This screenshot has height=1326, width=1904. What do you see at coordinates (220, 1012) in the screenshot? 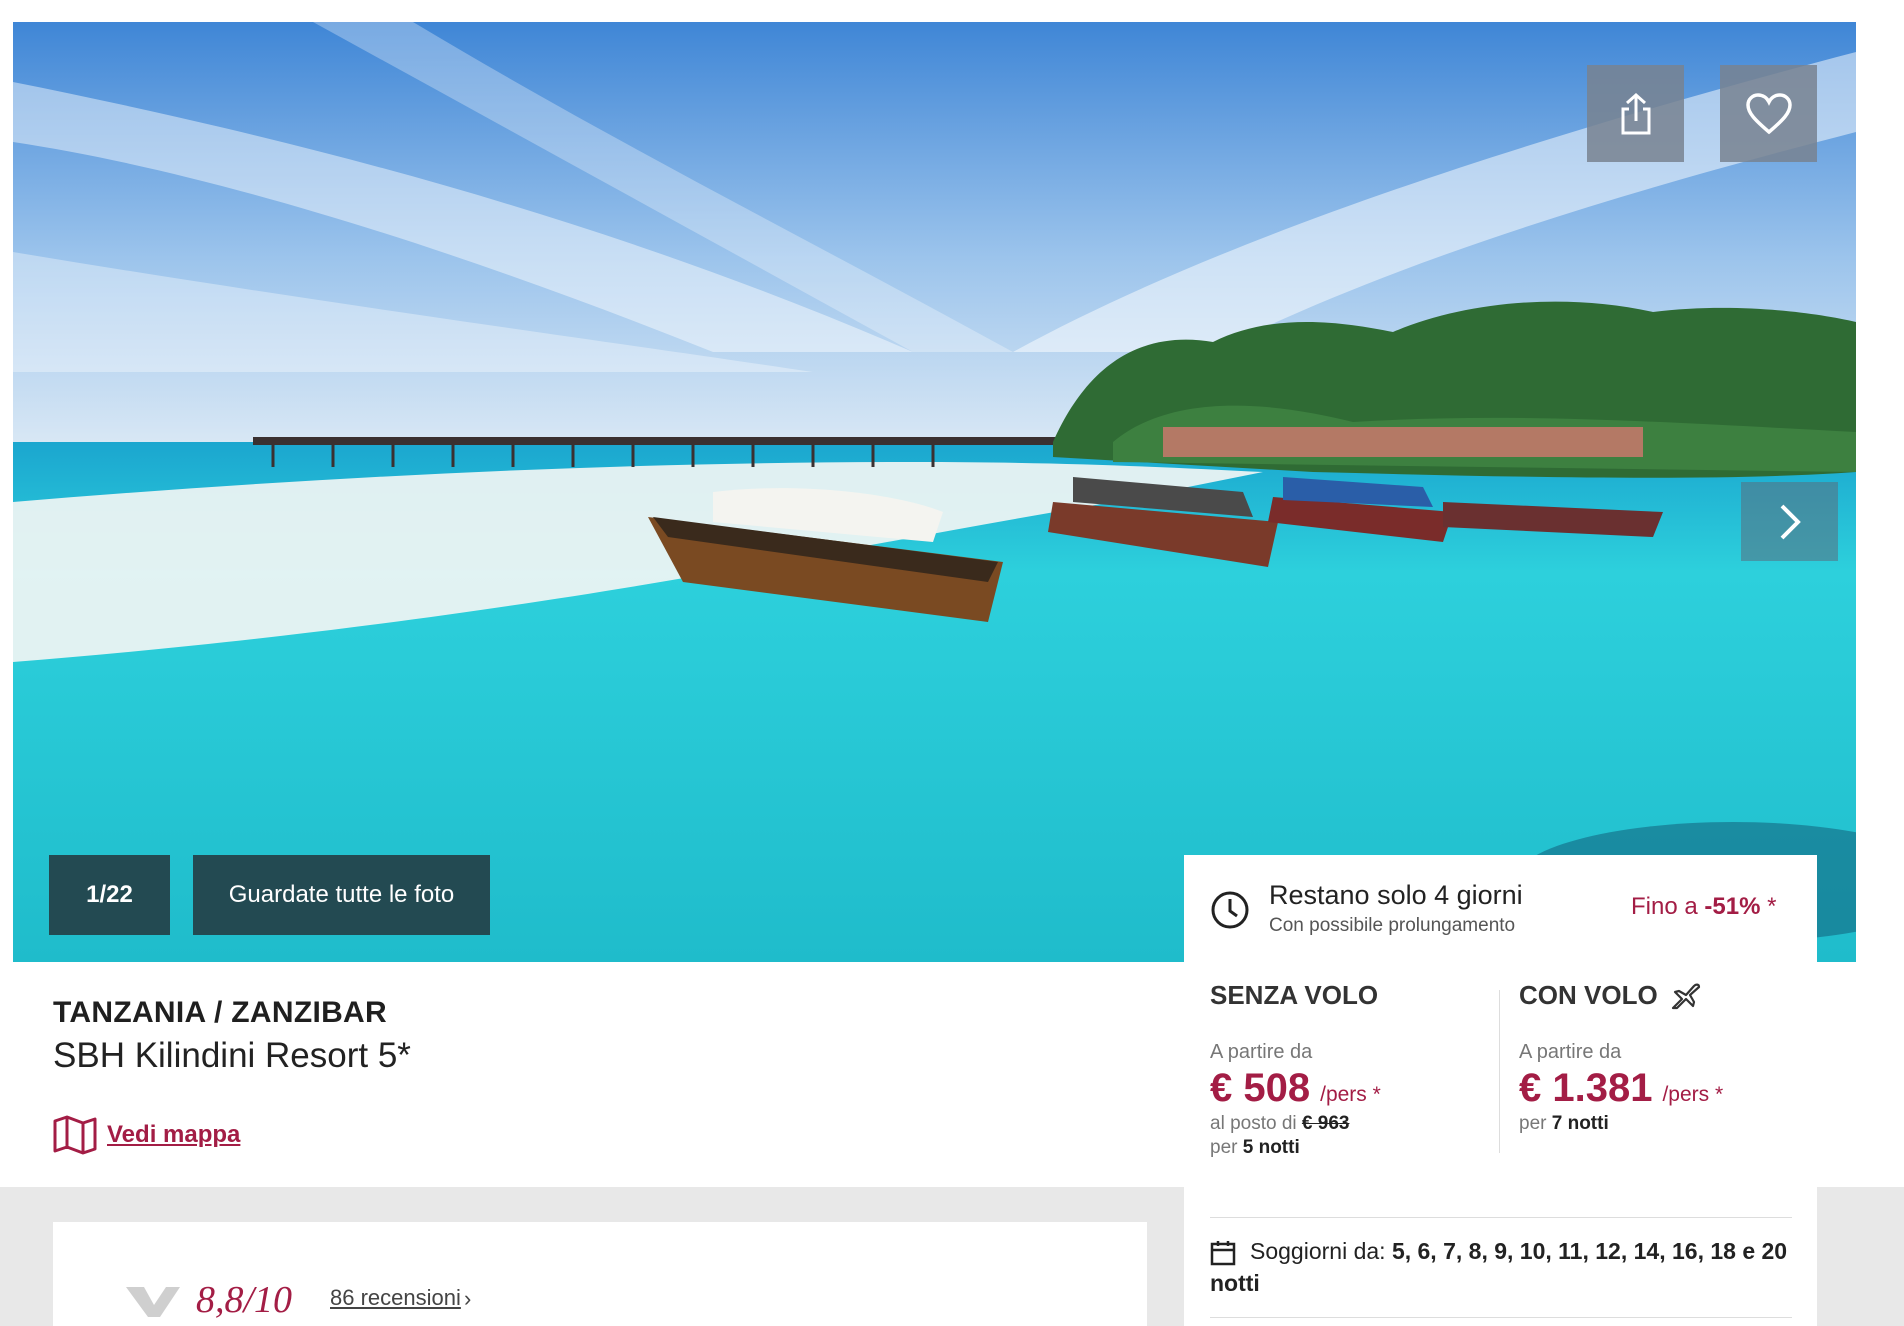
I see `destination-label: TANZANIA / ZANZIBAR` at bounding box center [220, 1012].